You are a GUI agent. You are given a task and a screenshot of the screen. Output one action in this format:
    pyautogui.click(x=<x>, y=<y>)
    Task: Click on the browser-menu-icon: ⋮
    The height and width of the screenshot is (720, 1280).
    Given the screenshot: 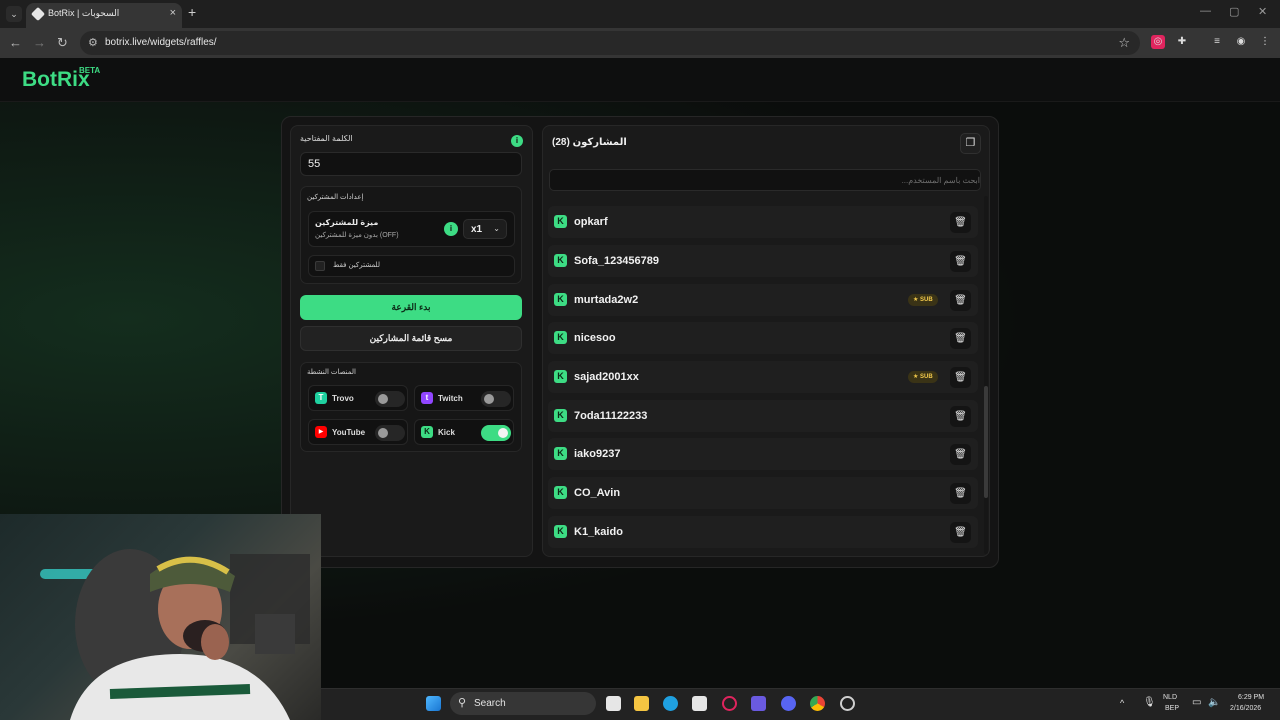 What is the action you would take?
    pyautogui.click(x=1265, y=42)
    